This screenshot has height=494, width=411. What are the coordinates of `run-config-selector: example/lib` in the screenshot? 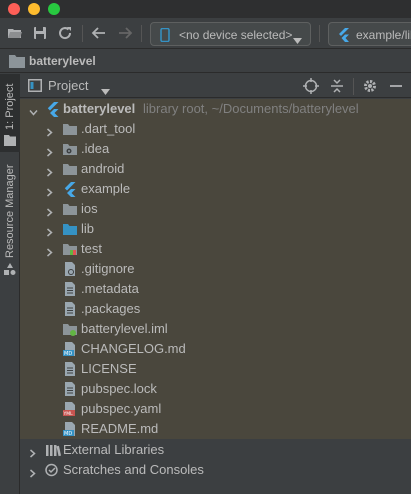 It's located at (369, 34).